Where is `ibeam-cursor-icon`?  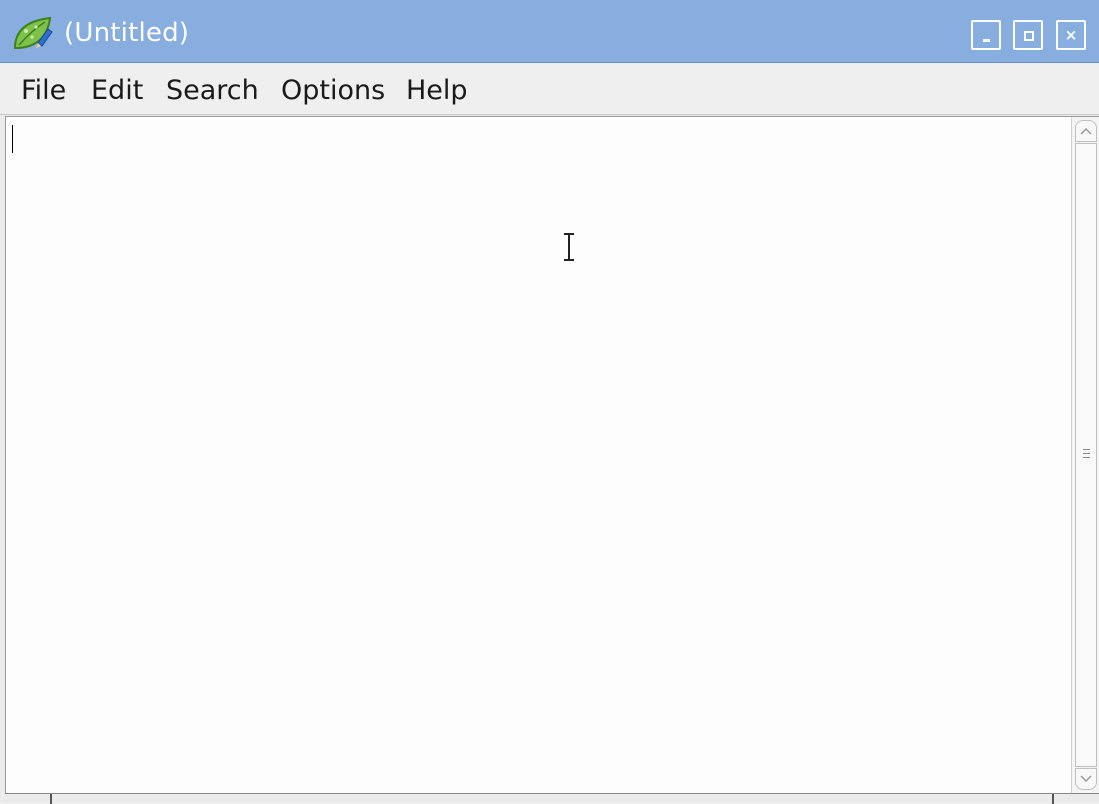
ibeam-cursor-icon is located at coordinates (569, 247).